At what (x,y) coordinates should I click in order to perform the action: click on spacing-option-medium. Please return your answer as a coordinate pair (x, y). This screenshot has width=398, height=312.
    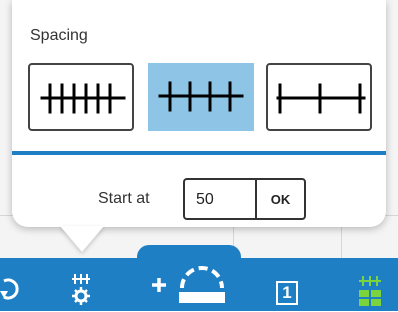
    Looking at the image, I should click on (201, 97).